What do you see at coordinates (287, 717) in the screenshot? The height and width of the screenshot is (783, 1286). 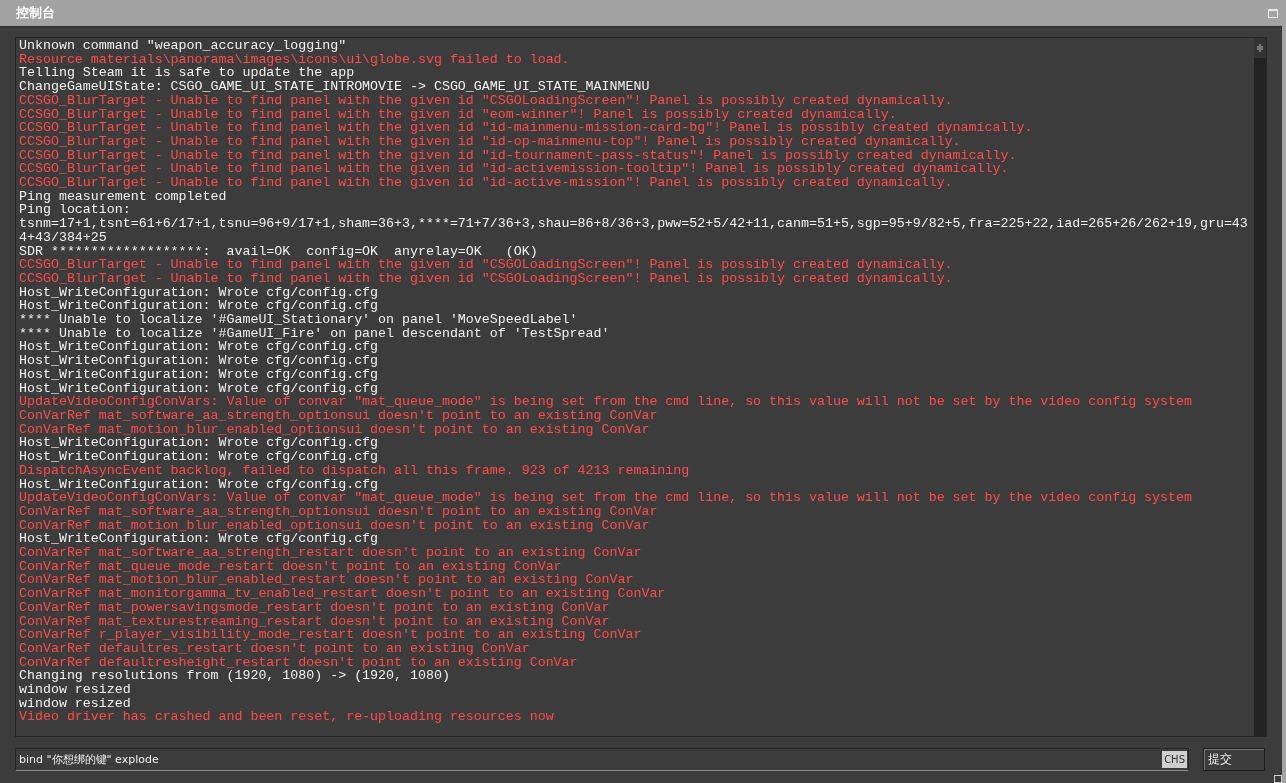 I see `log-line: Video driver has crashed and been reset, re-uploading resources now` at bounding box center [287, 717].